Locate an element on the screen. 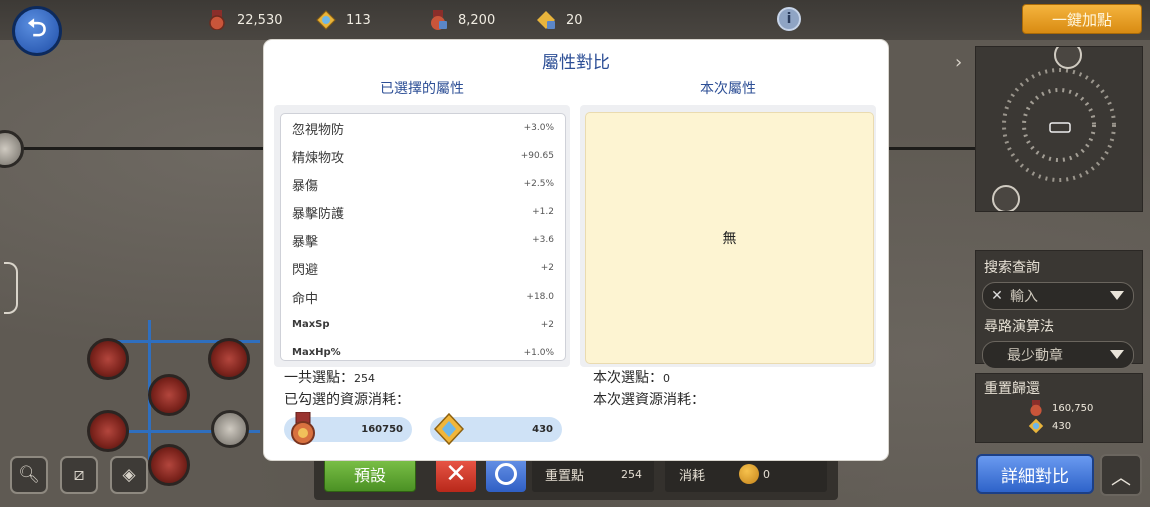 The height and width of the screenshot is (507, 1150). attribute-row: 暴擊防護 +1.2 is located at coordinates (423, 212).